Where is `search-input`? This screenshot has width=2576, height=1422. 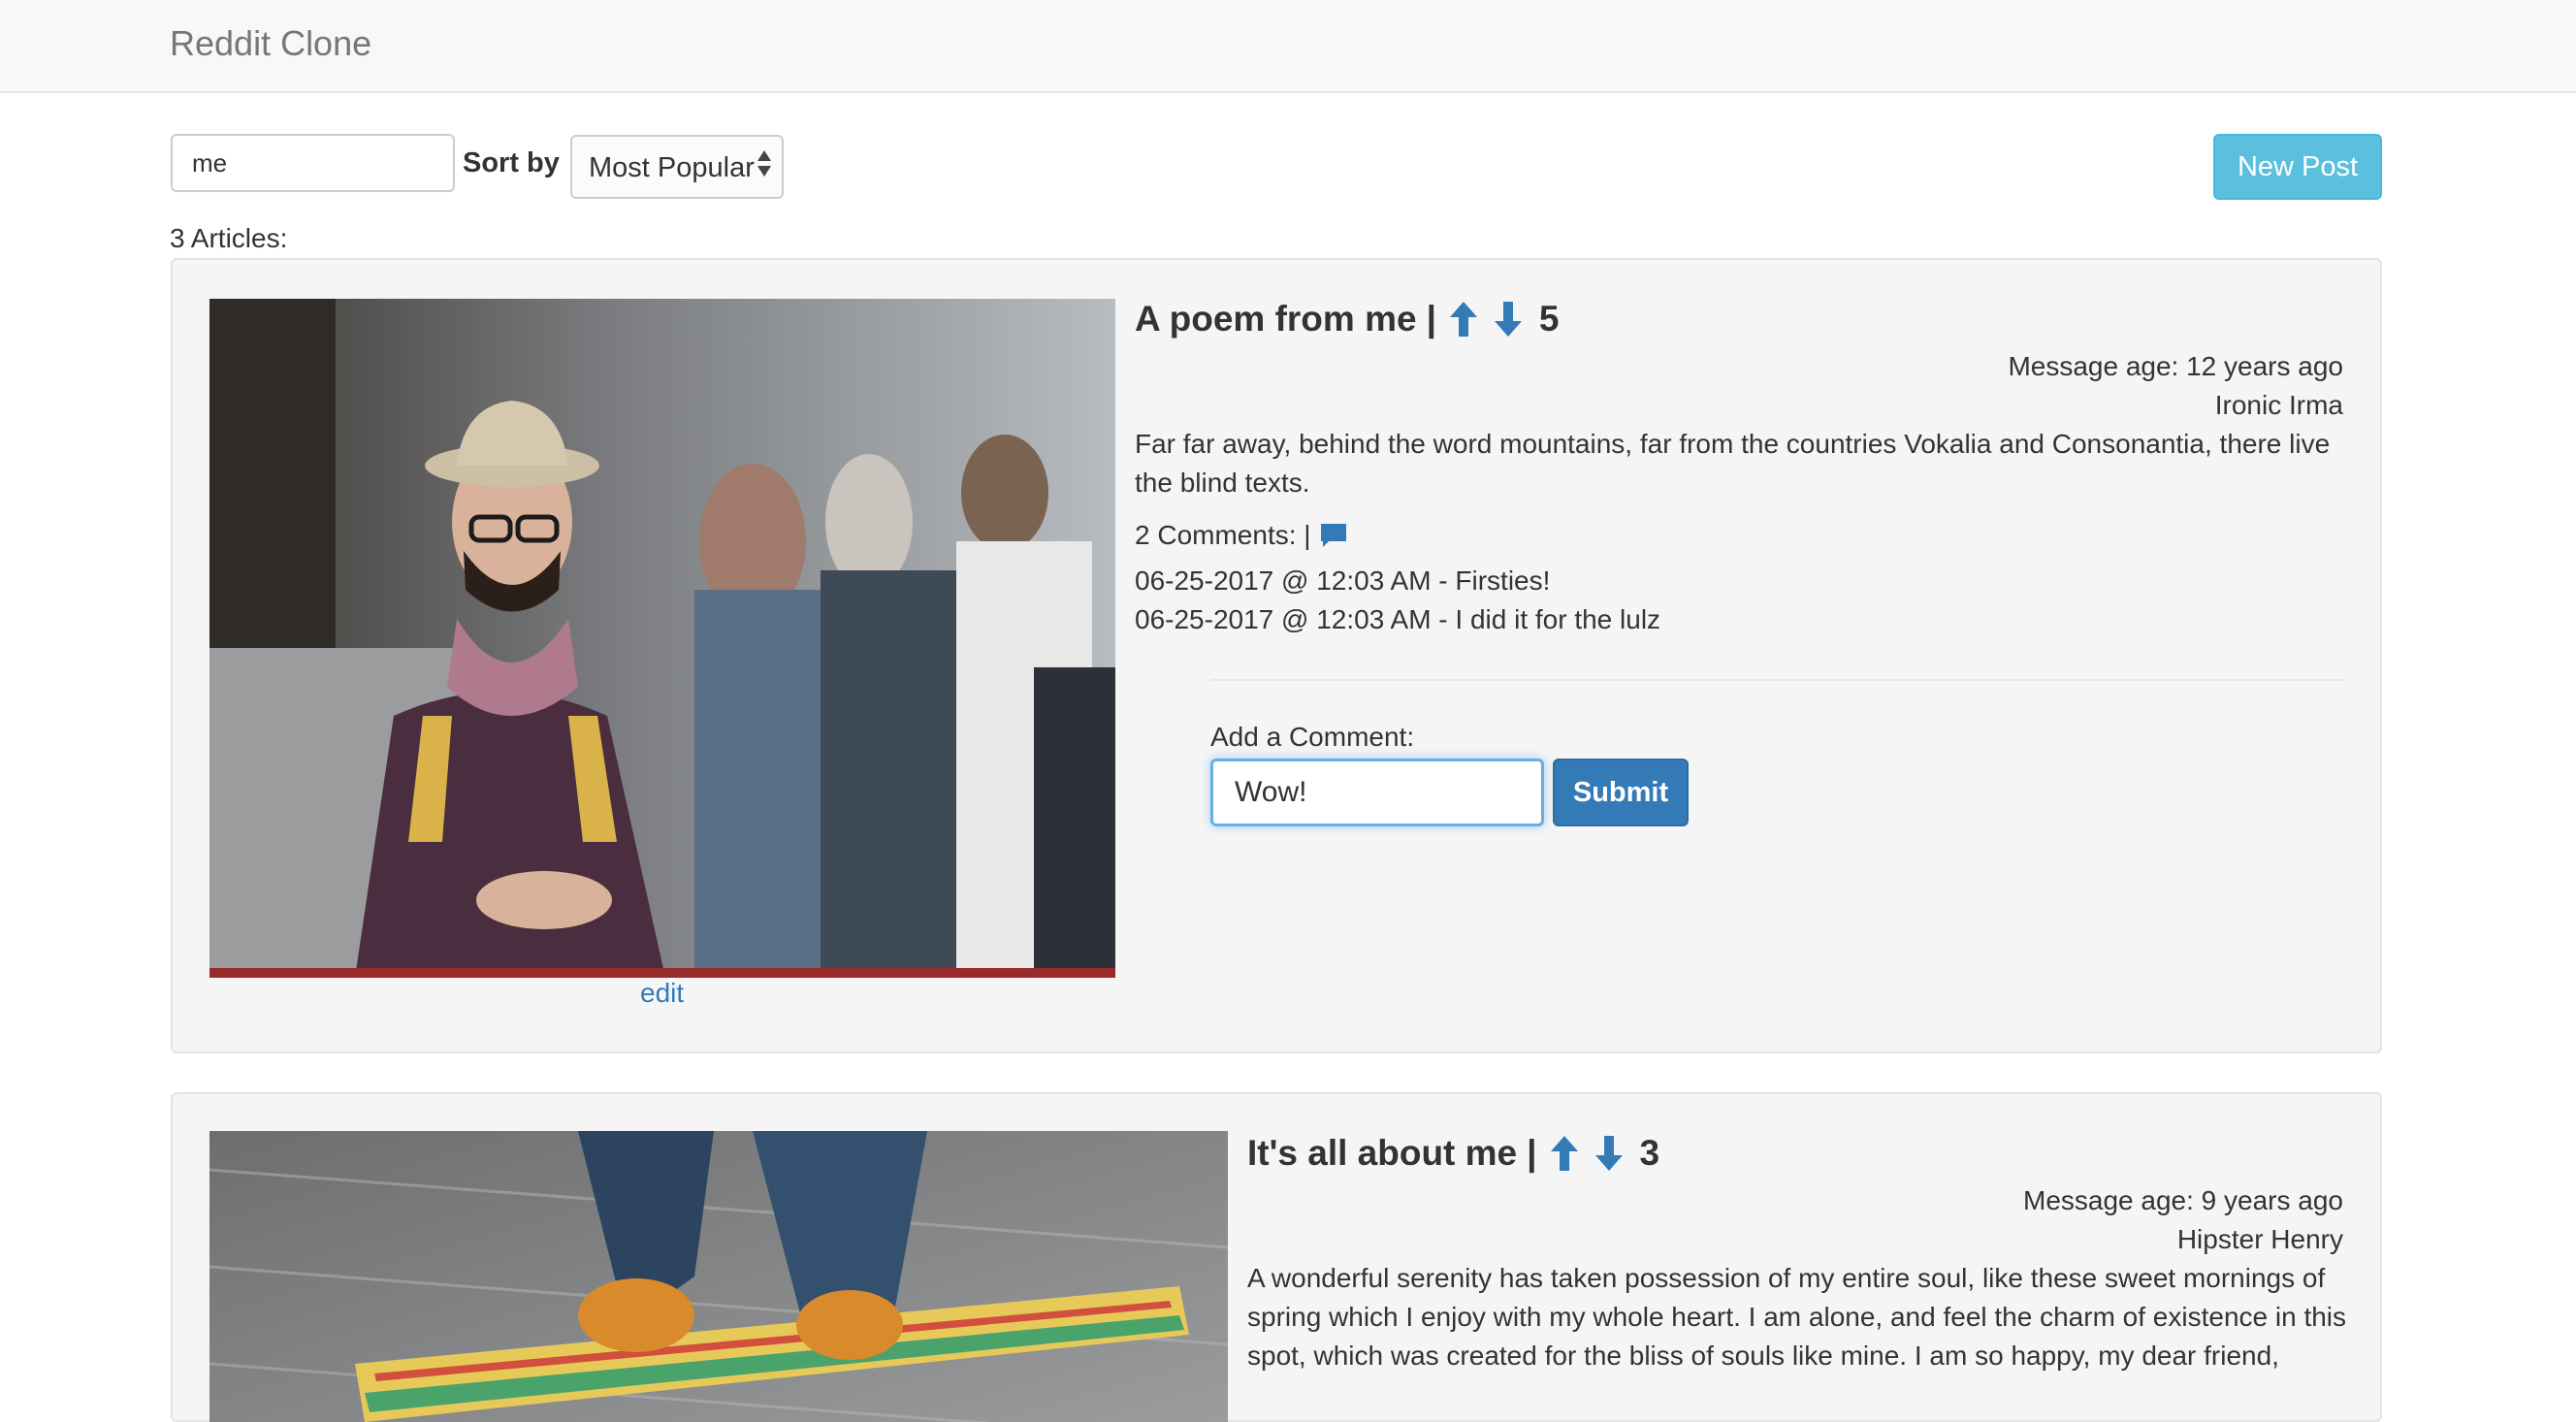 search-input is located at coordinates (313, 163).